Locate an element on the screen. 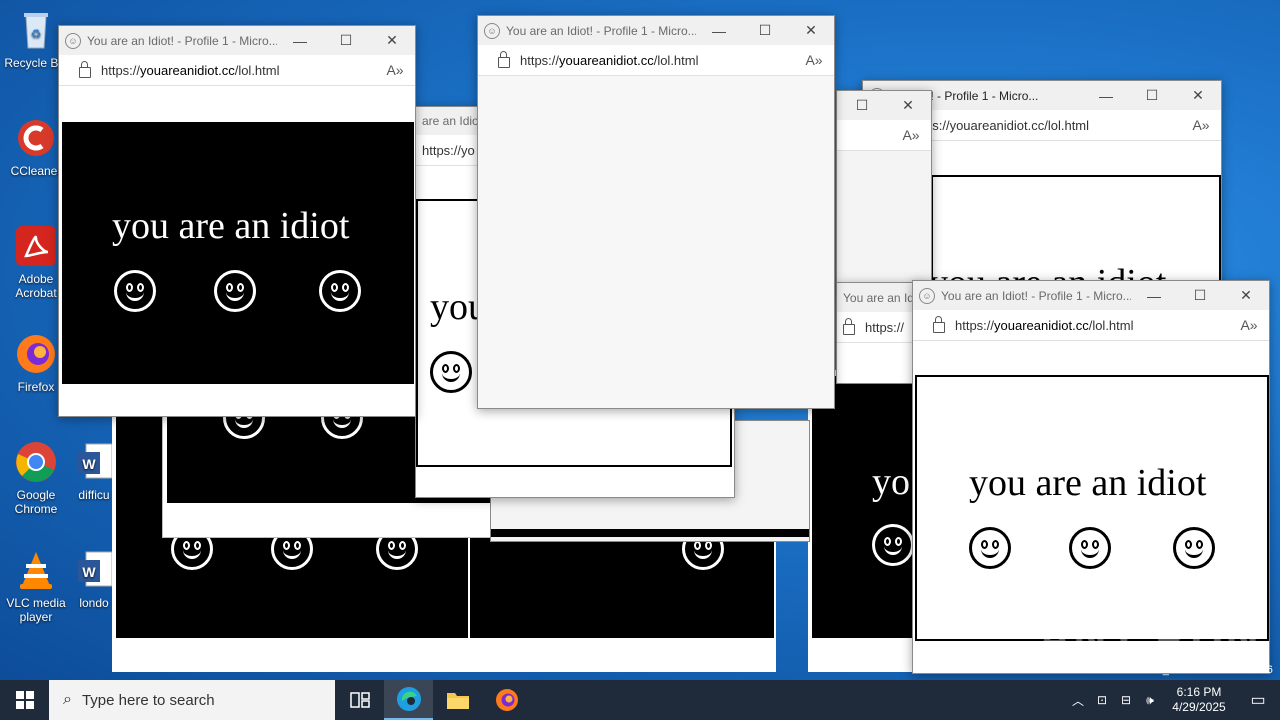  title-bar: ☐ ✕ is located at coordinates (884, 105).